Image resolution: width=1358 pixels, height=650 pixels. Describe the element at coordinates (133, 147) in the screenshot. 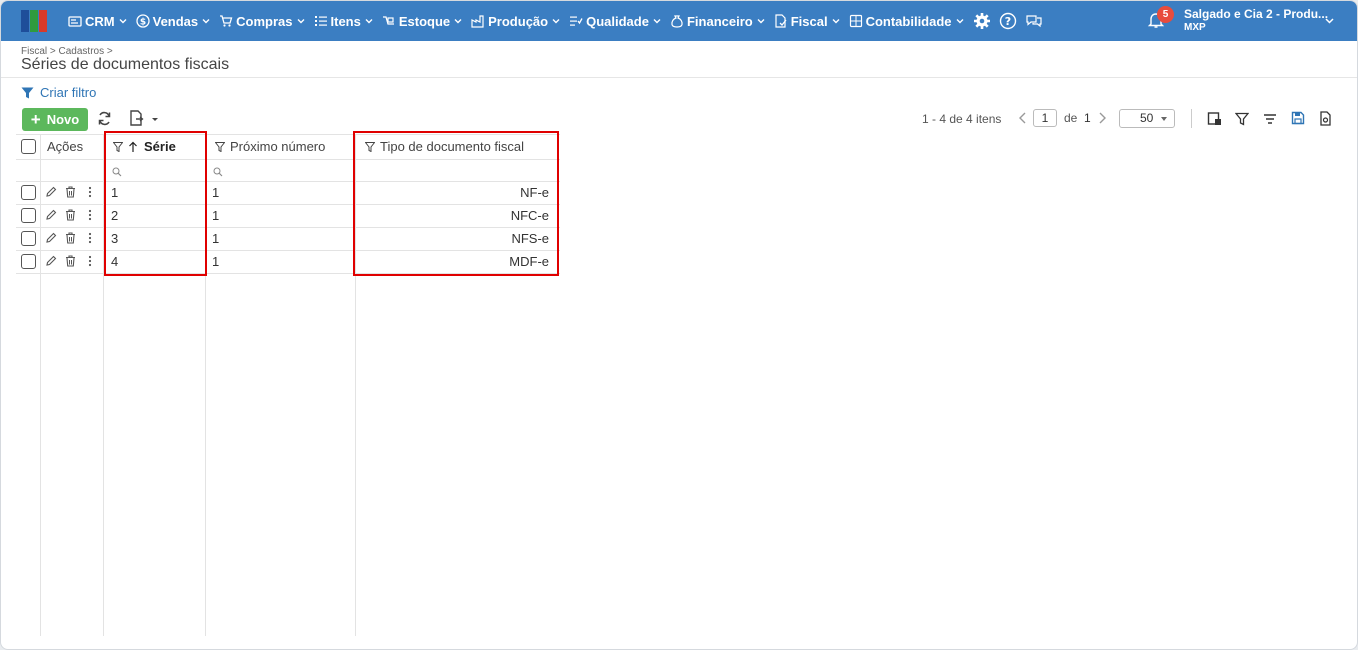

I see `sort-ascending-icon` at that location.